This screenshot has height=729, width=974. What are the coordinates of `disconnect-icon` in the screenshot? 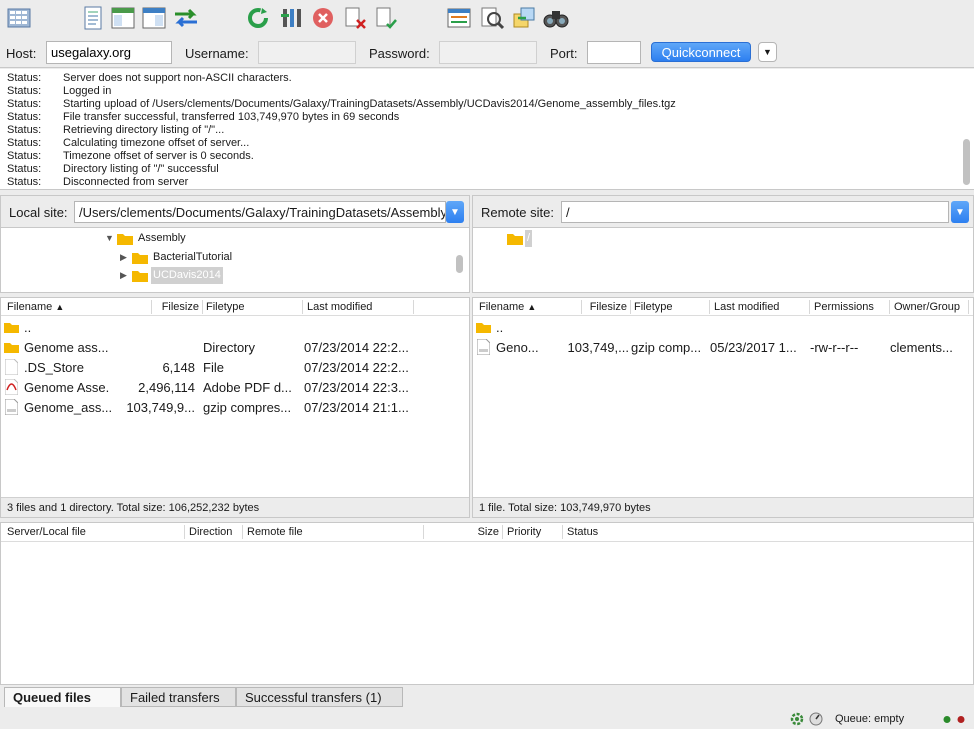 It's located at (355, 18).